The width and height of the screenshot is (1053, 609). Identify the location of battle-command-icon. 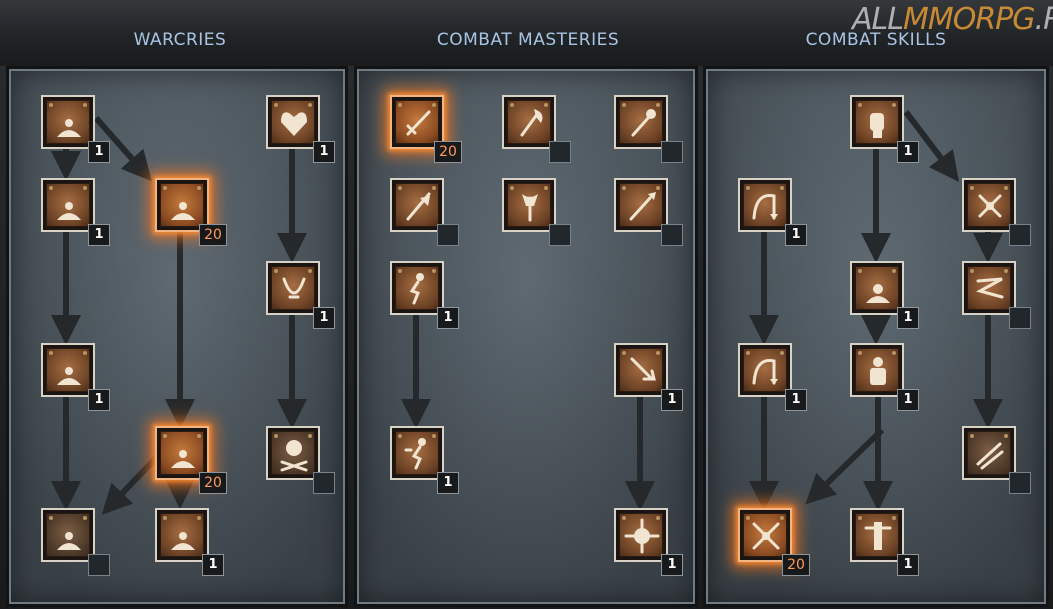
(293, 288).